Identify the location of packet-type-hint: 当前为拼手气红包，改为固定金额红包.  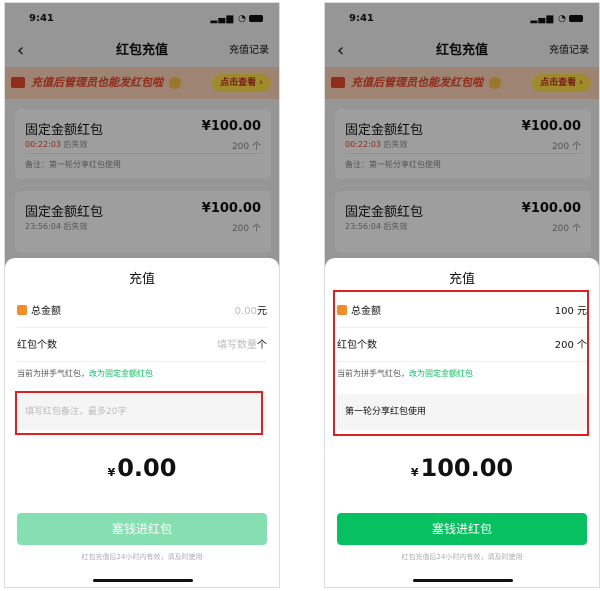
(85, 373).